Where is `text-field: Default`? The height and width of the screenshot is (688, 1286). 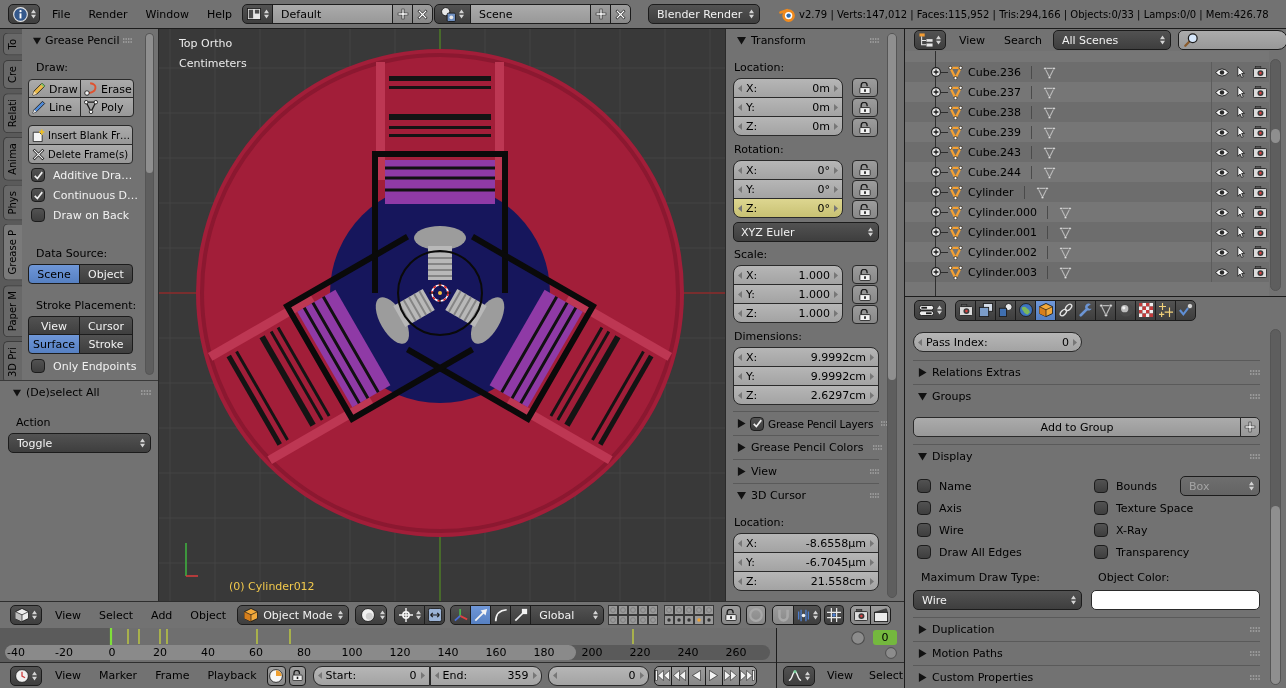
text-field: Default is located at coordinates (333, 14).